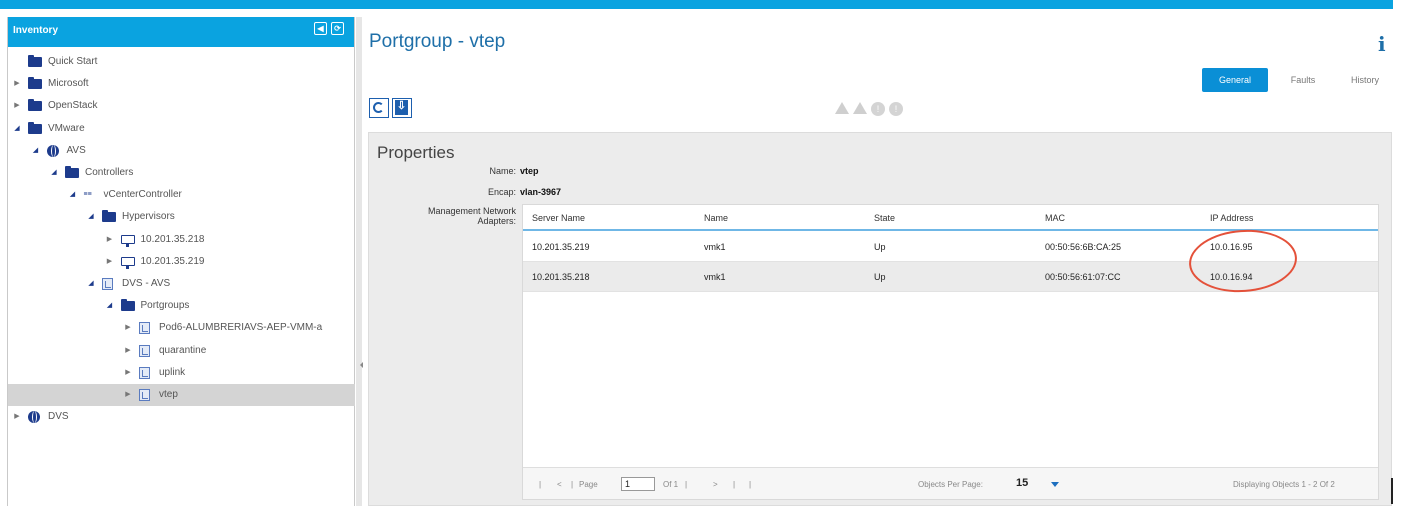 The image size is (1401, 506). What do you see at coordinates (540, 484) in the screenshot?
I see `first-page-icon: |` at bounding box center [540, 484].